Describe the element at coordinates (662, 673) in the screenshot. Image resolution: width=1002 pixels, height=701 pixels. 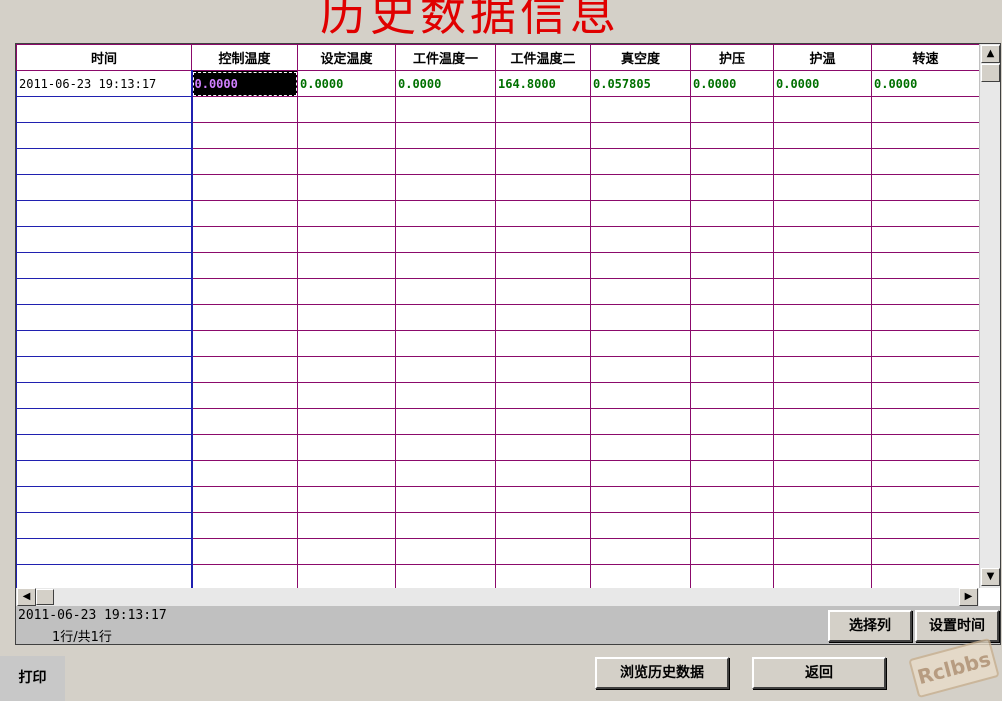
I see `browse-history-button: 浏览历史数据` at that location.